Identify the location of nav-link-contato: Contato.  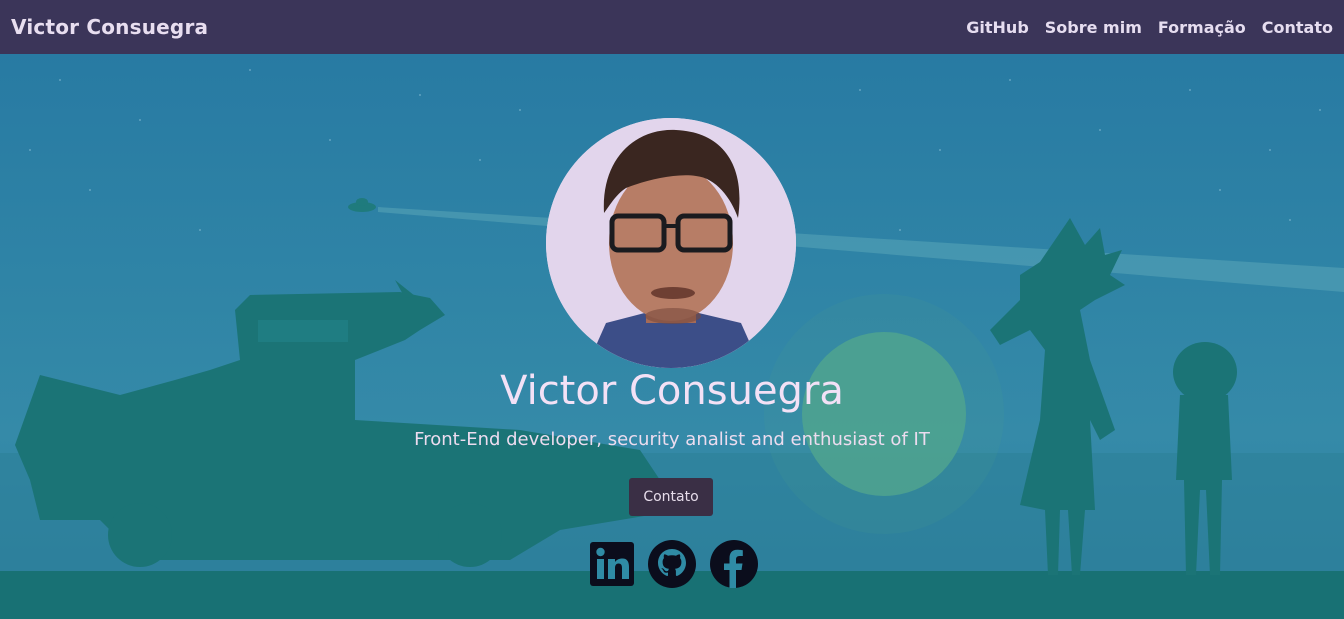
(1297, 27).